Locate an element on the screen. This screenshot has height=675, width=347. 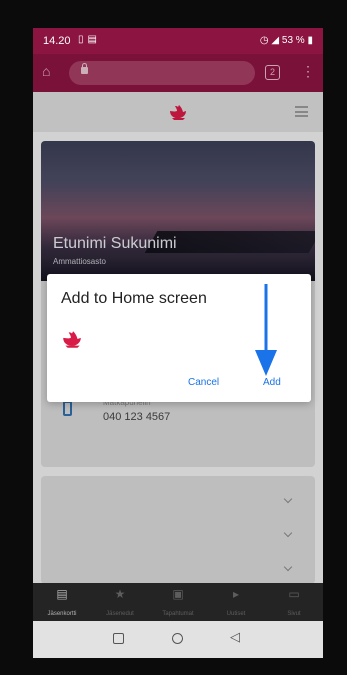
dialog-title: Add to Home screen is located at coordinates (134, 298).